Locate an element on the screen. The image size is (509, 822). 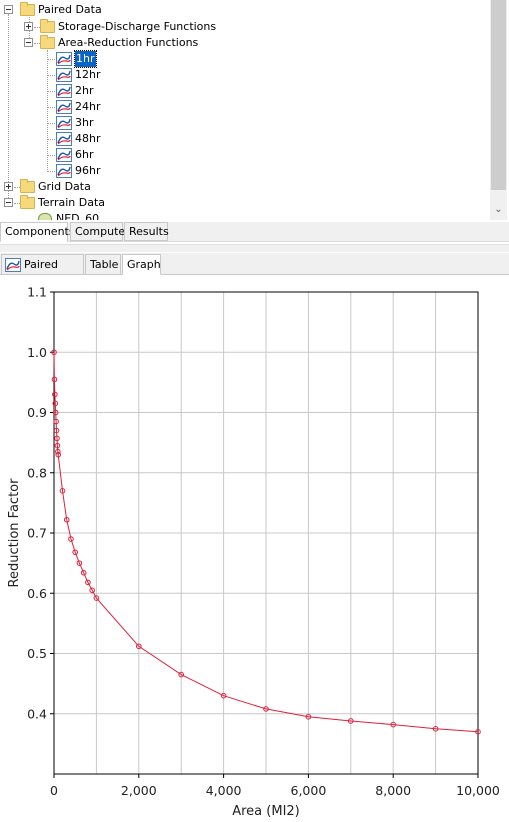
tree-item-label: NED_60 is located at coordinates (78, 216).